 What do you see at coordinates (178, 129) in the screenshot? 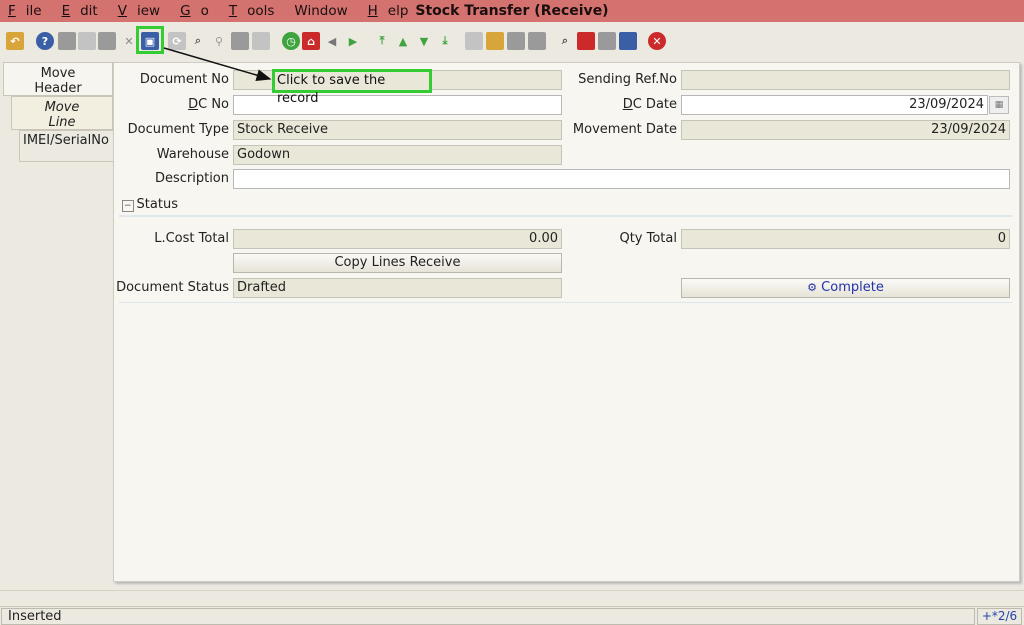
I see `document-type-label: Document Type` at bounding box center [178, 129].